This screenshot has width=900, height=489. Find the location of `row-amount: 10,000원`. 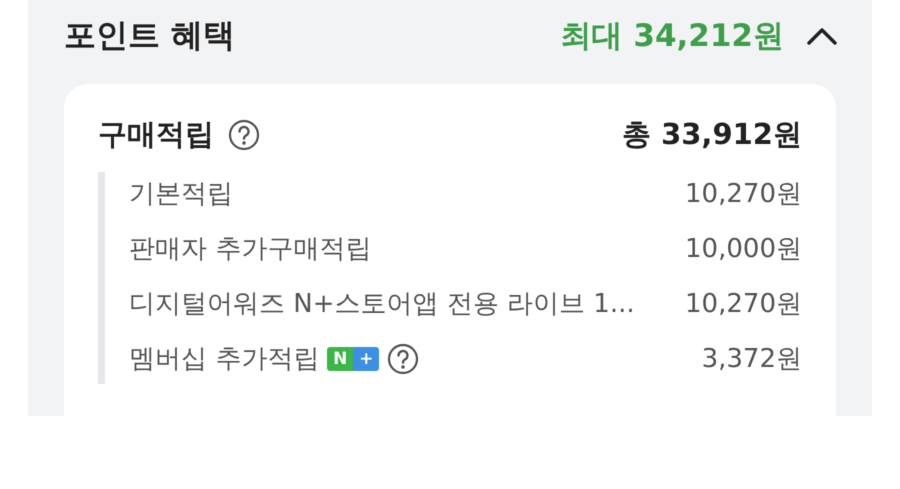

row-amount: 10,000원 is located at coordinates (743, 249).